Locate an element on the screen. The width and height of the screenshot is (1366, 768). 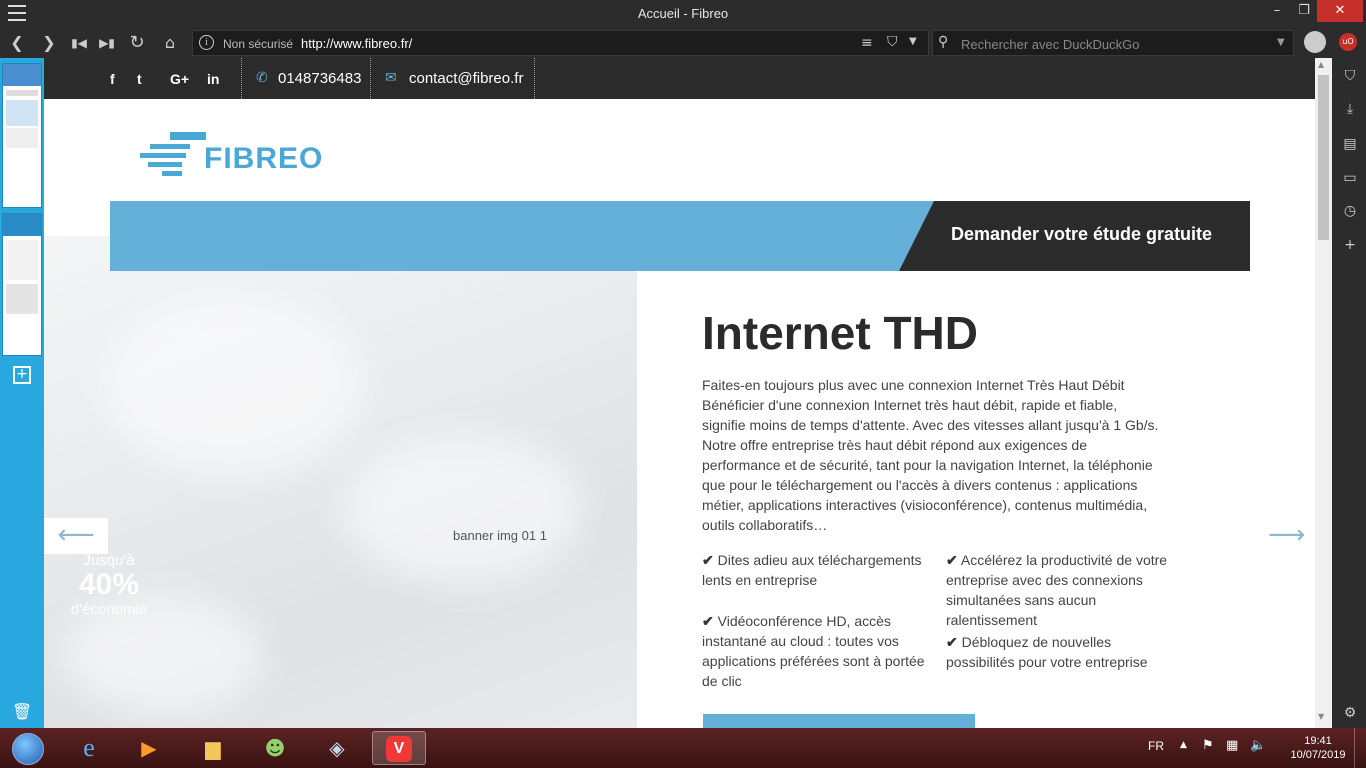
scroll-thumb is located at coordinates (1323, 157).